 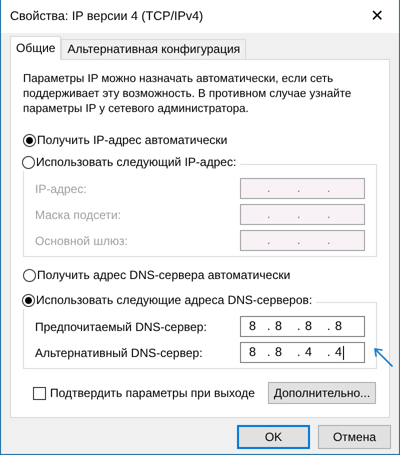 I want to click on field-label: Основной шлюз:, so click(x=81, y=241).